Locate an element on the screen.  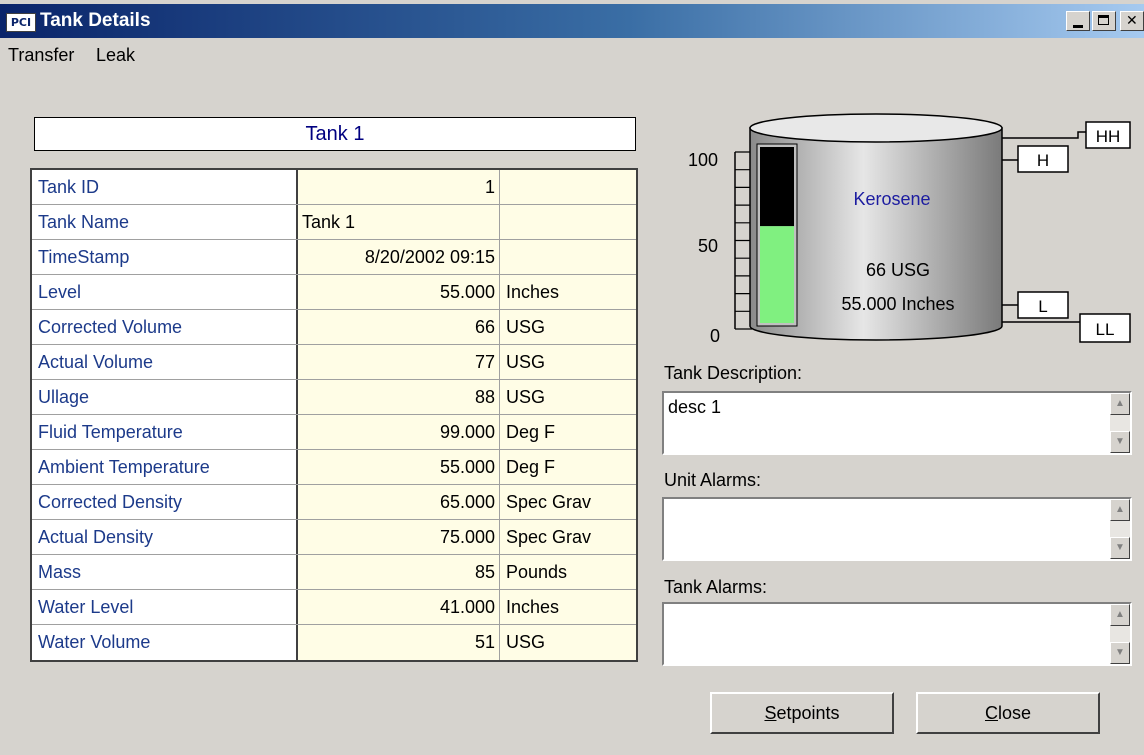
table-row: Mass 85 Pounds is located at coordinates (334, 572).